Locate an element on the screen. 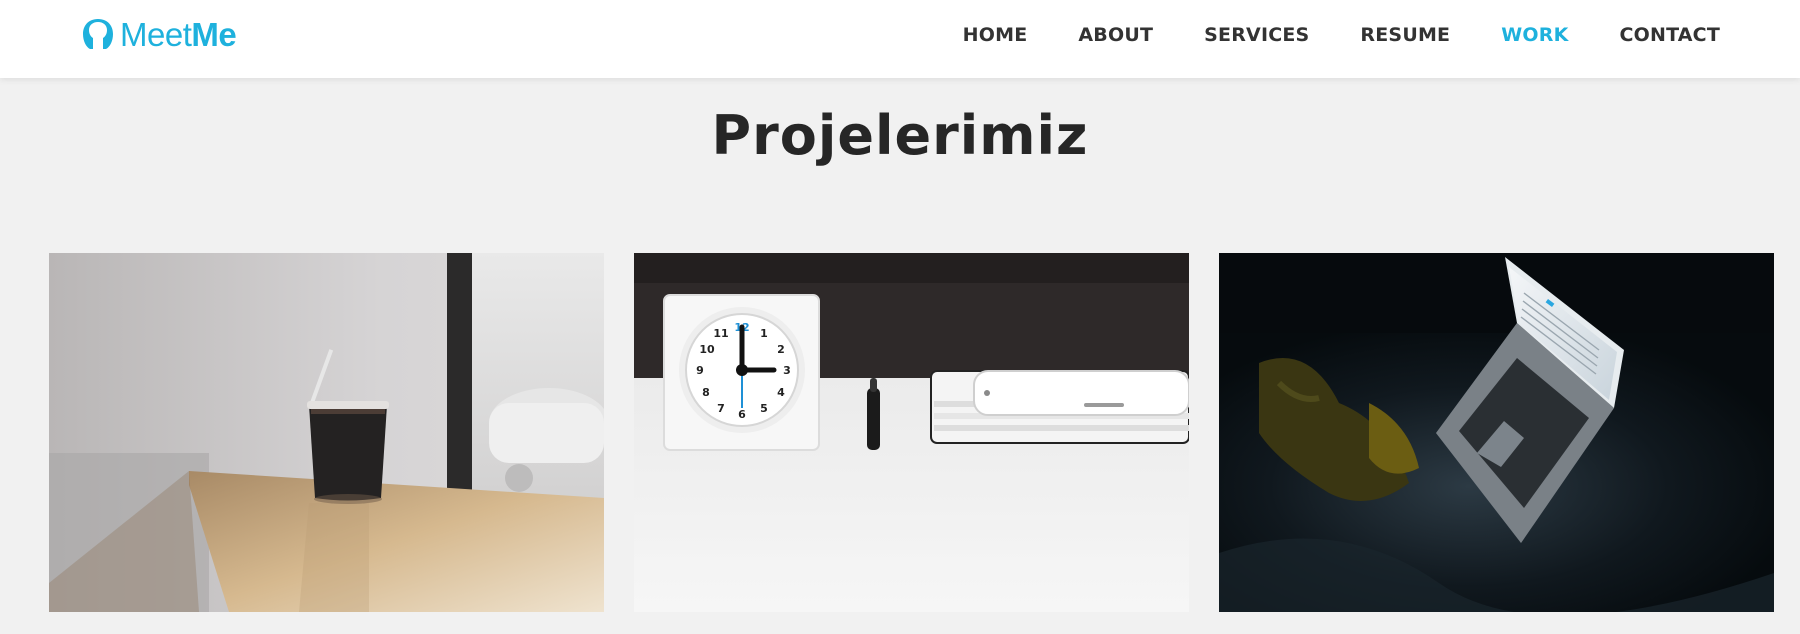 This screenshot has height=634, width=1800. brand-logo: MeetMe is located at coordinates (158, 34).